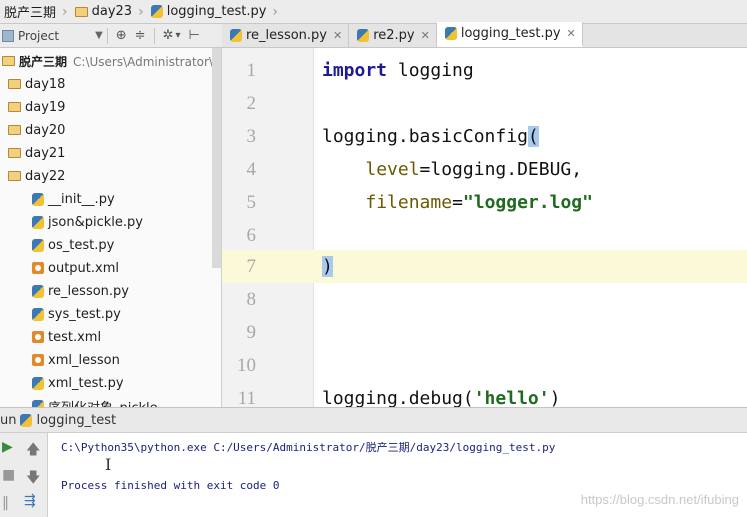  I want to click on tree-file-label: 序列化对象_pickle, so click(103, 402).